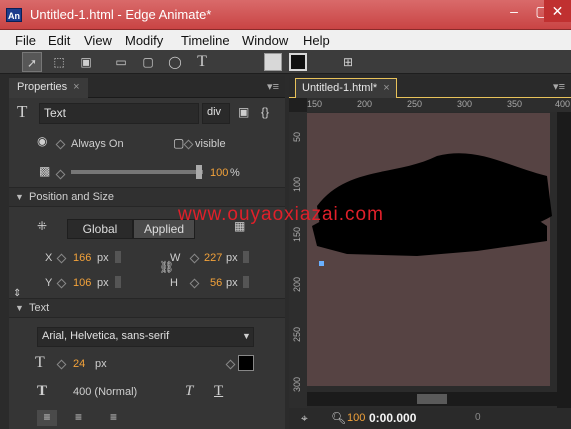  I want to click on align-right-icon: ≡, so click(113, 417).